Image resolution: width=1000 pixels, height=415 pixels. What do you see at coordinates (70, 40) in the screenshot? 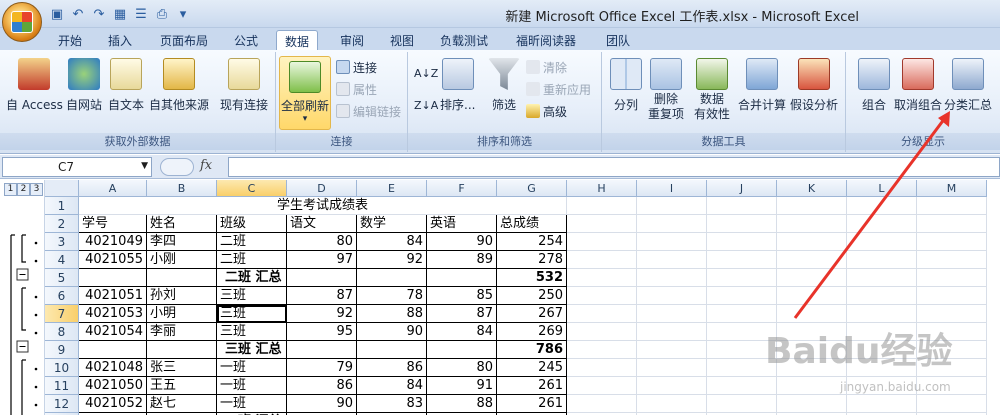
I see `tab-home: 开始` at bounding box center [70, 40].